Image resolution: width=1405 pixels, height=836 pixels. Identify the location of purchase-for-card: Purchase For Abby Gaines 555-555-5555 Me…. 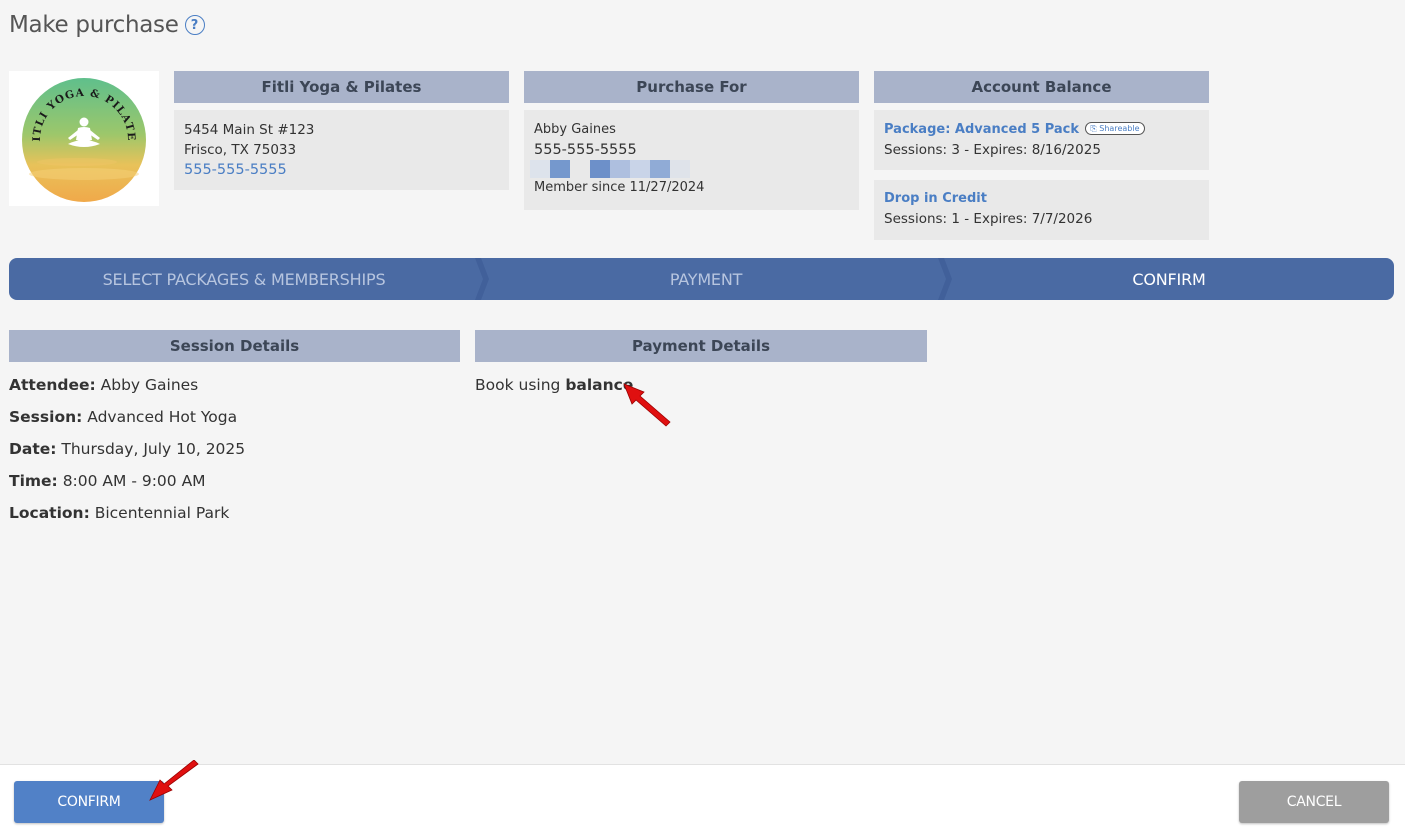
(691, 140).